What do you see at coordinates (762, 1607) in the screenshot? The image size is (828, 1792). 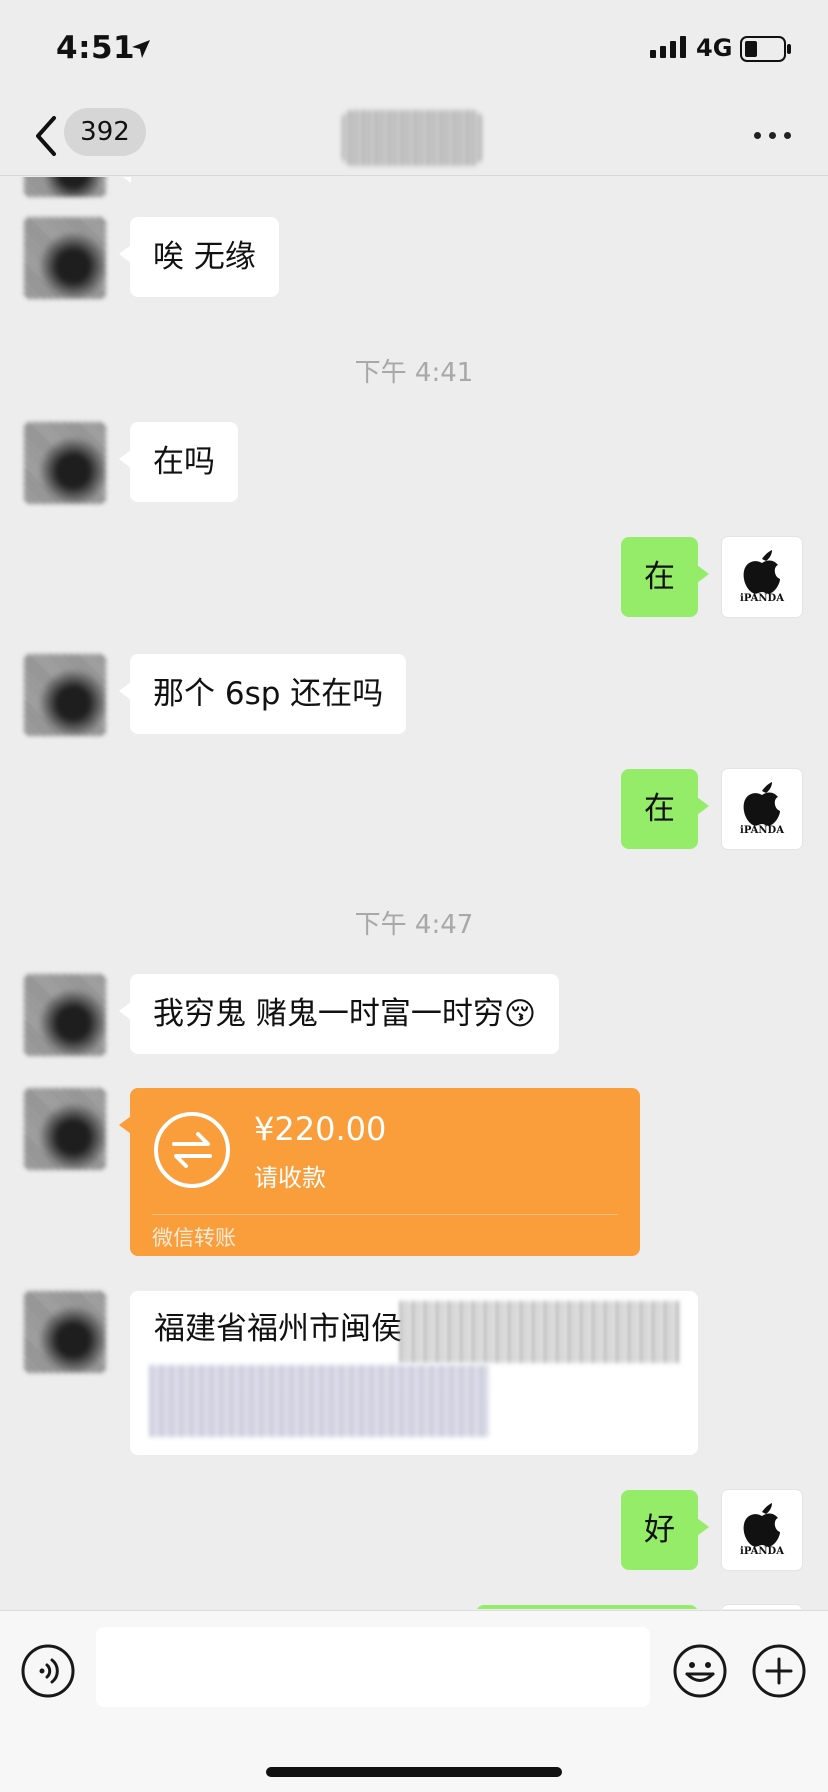 I see `my-avatar` at bounding box center [762, 1607].